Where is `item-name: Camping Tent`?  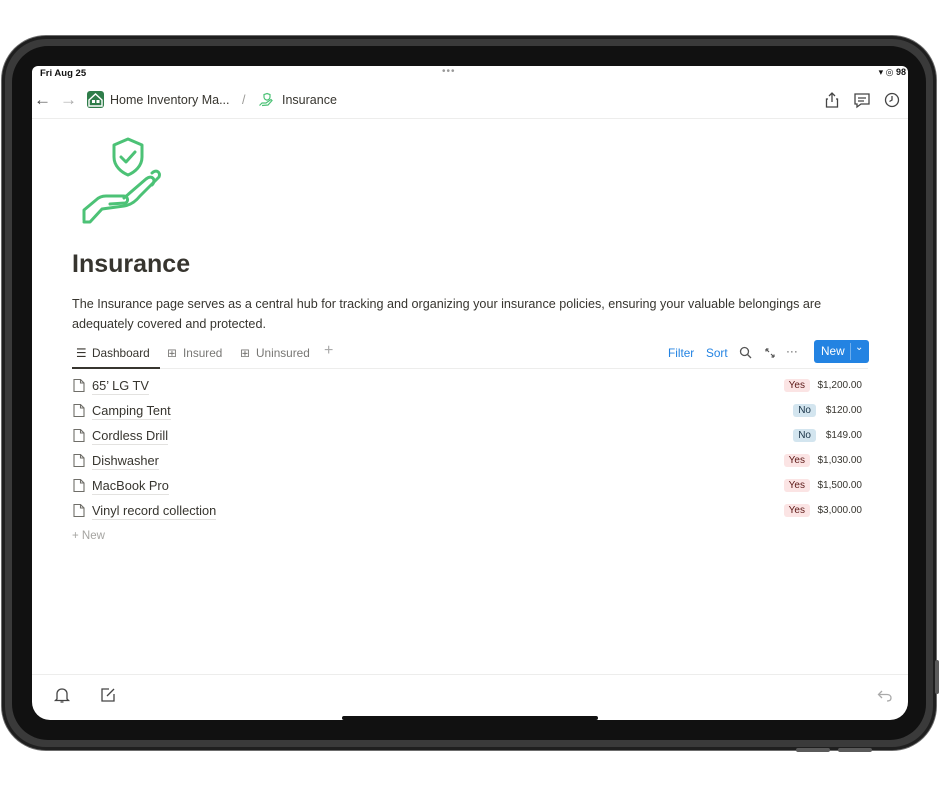 item-name: Camping Tent is located at coordinates (131, 411).